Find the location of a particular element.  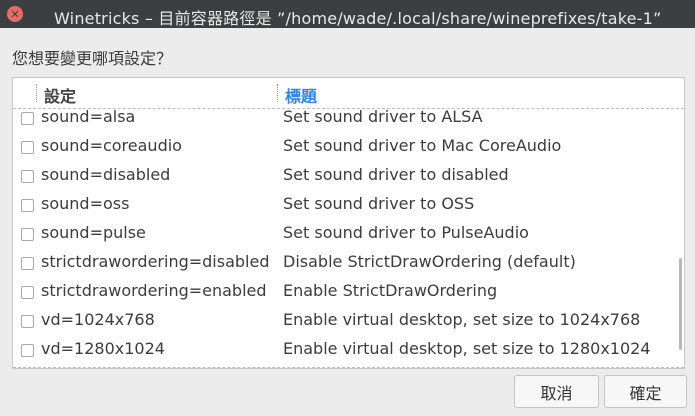

close-button: ✕ is located at coordinates (15, 14).